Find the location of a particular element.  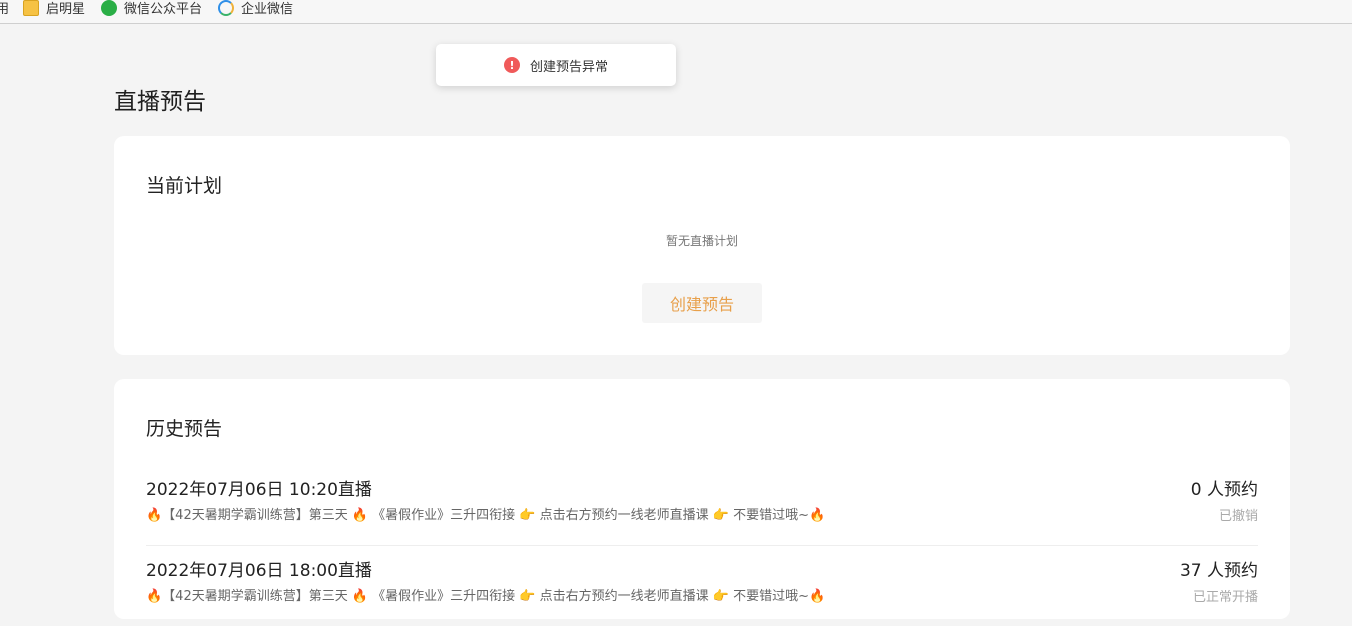

history-item-status: 已正常开播 is located at coordinates (1225, 597).